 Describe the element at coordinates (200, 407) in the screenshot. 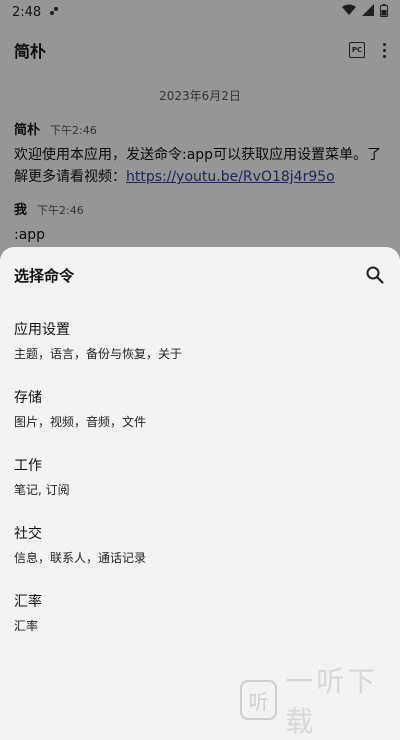

I see `command-item-storage: 存储 图片，视频，音频，文件` at that location.